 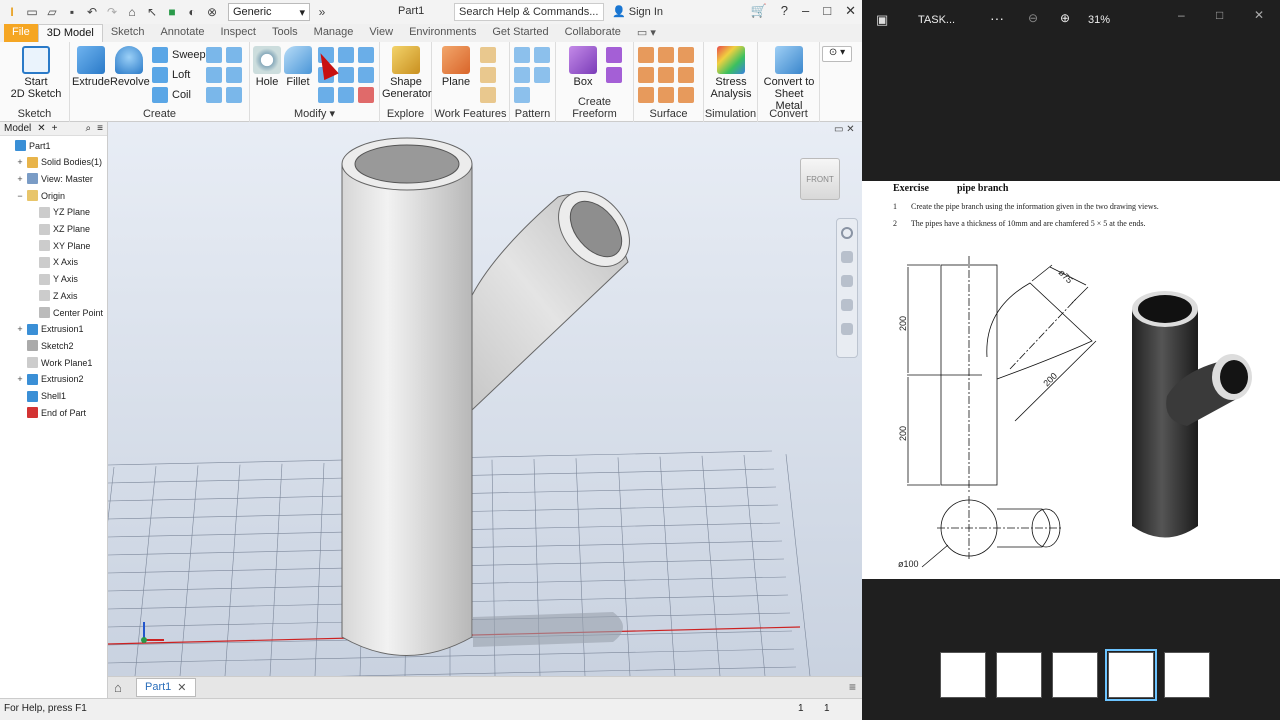 I want to click on pattern-extra-icon, so click(x=522, y=95).